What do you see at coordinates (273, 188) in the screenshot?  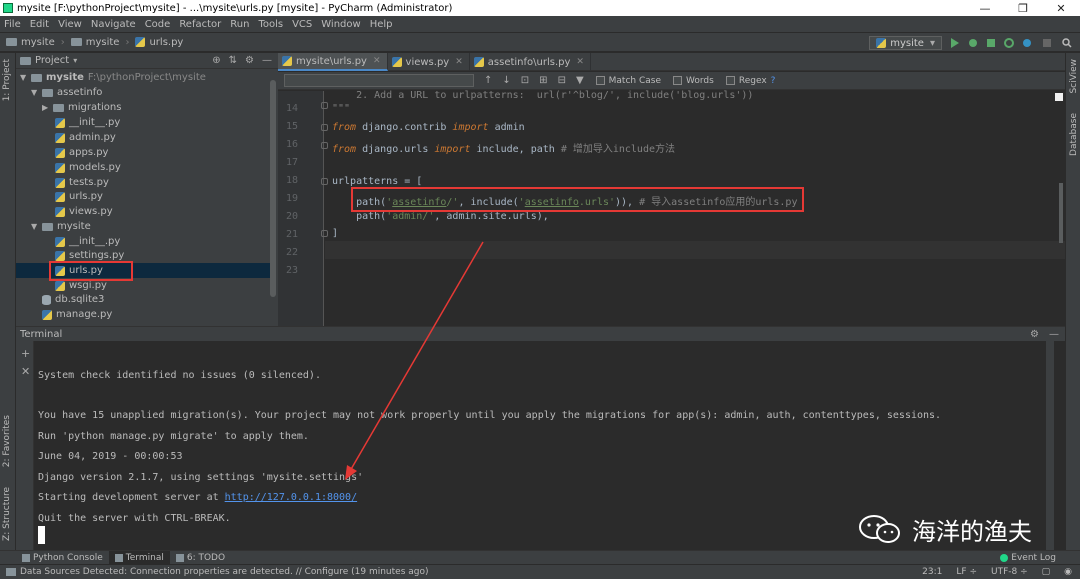 I see `project-scrollbar` at bounding box center [273, 188].